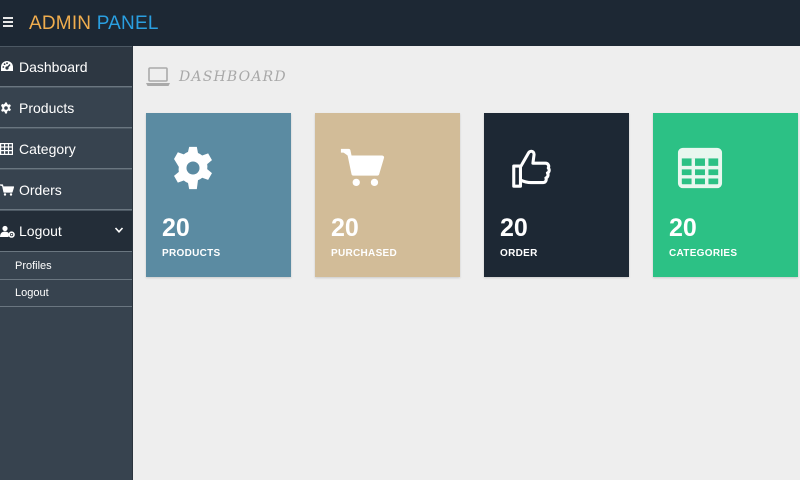  I want to click on card-label: PRODUCTS, so click(191, 253).